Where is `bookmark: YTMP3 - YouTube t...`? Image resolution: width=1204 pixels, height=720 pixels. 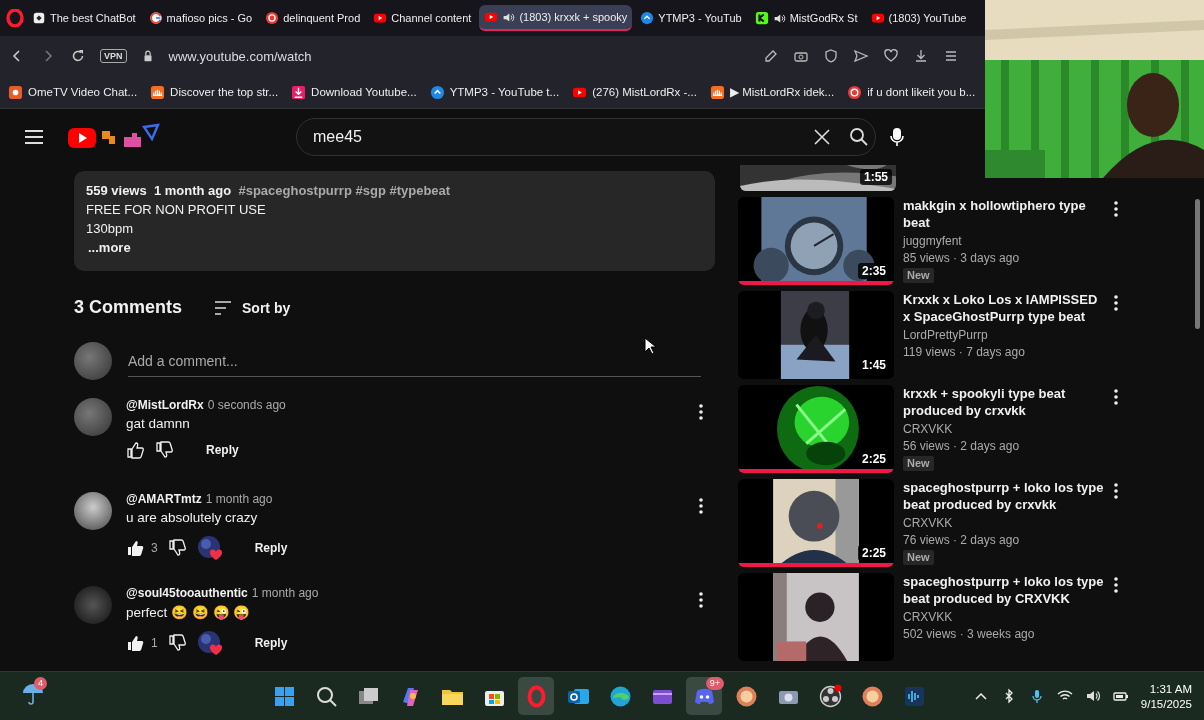
bookmark: YTMP3 - YouTube t... is located at coordinates (494, 92).